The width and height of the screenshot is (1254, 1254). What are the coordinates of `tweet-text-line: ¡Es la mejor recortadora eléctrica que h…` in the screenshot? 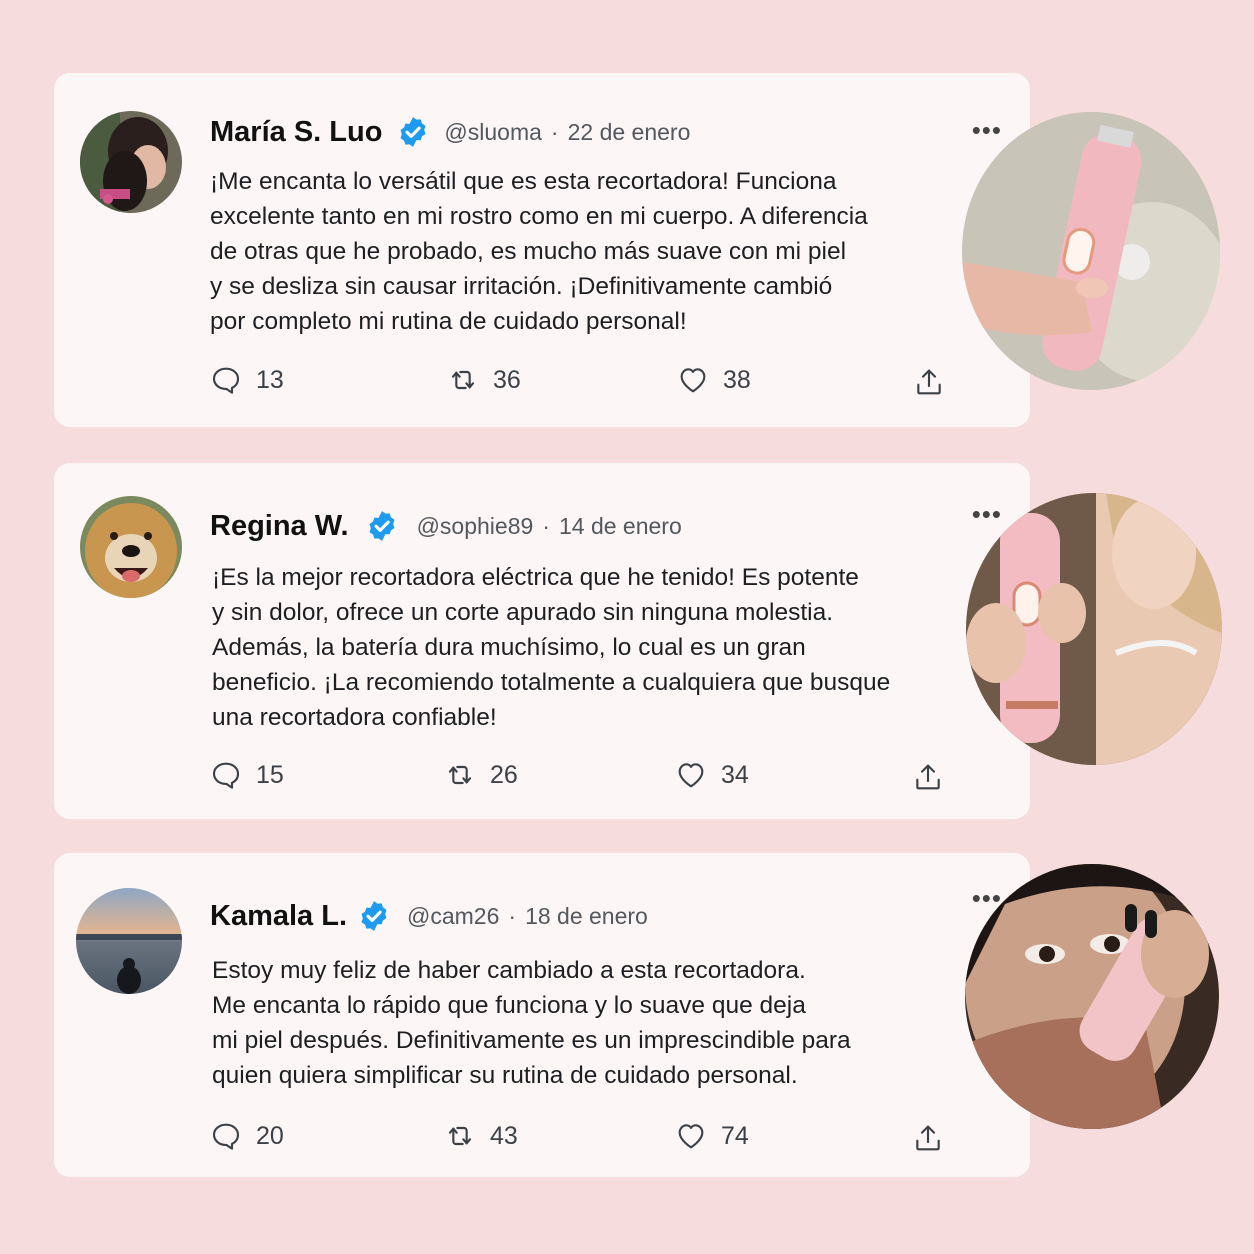 It's located at (535, 577).